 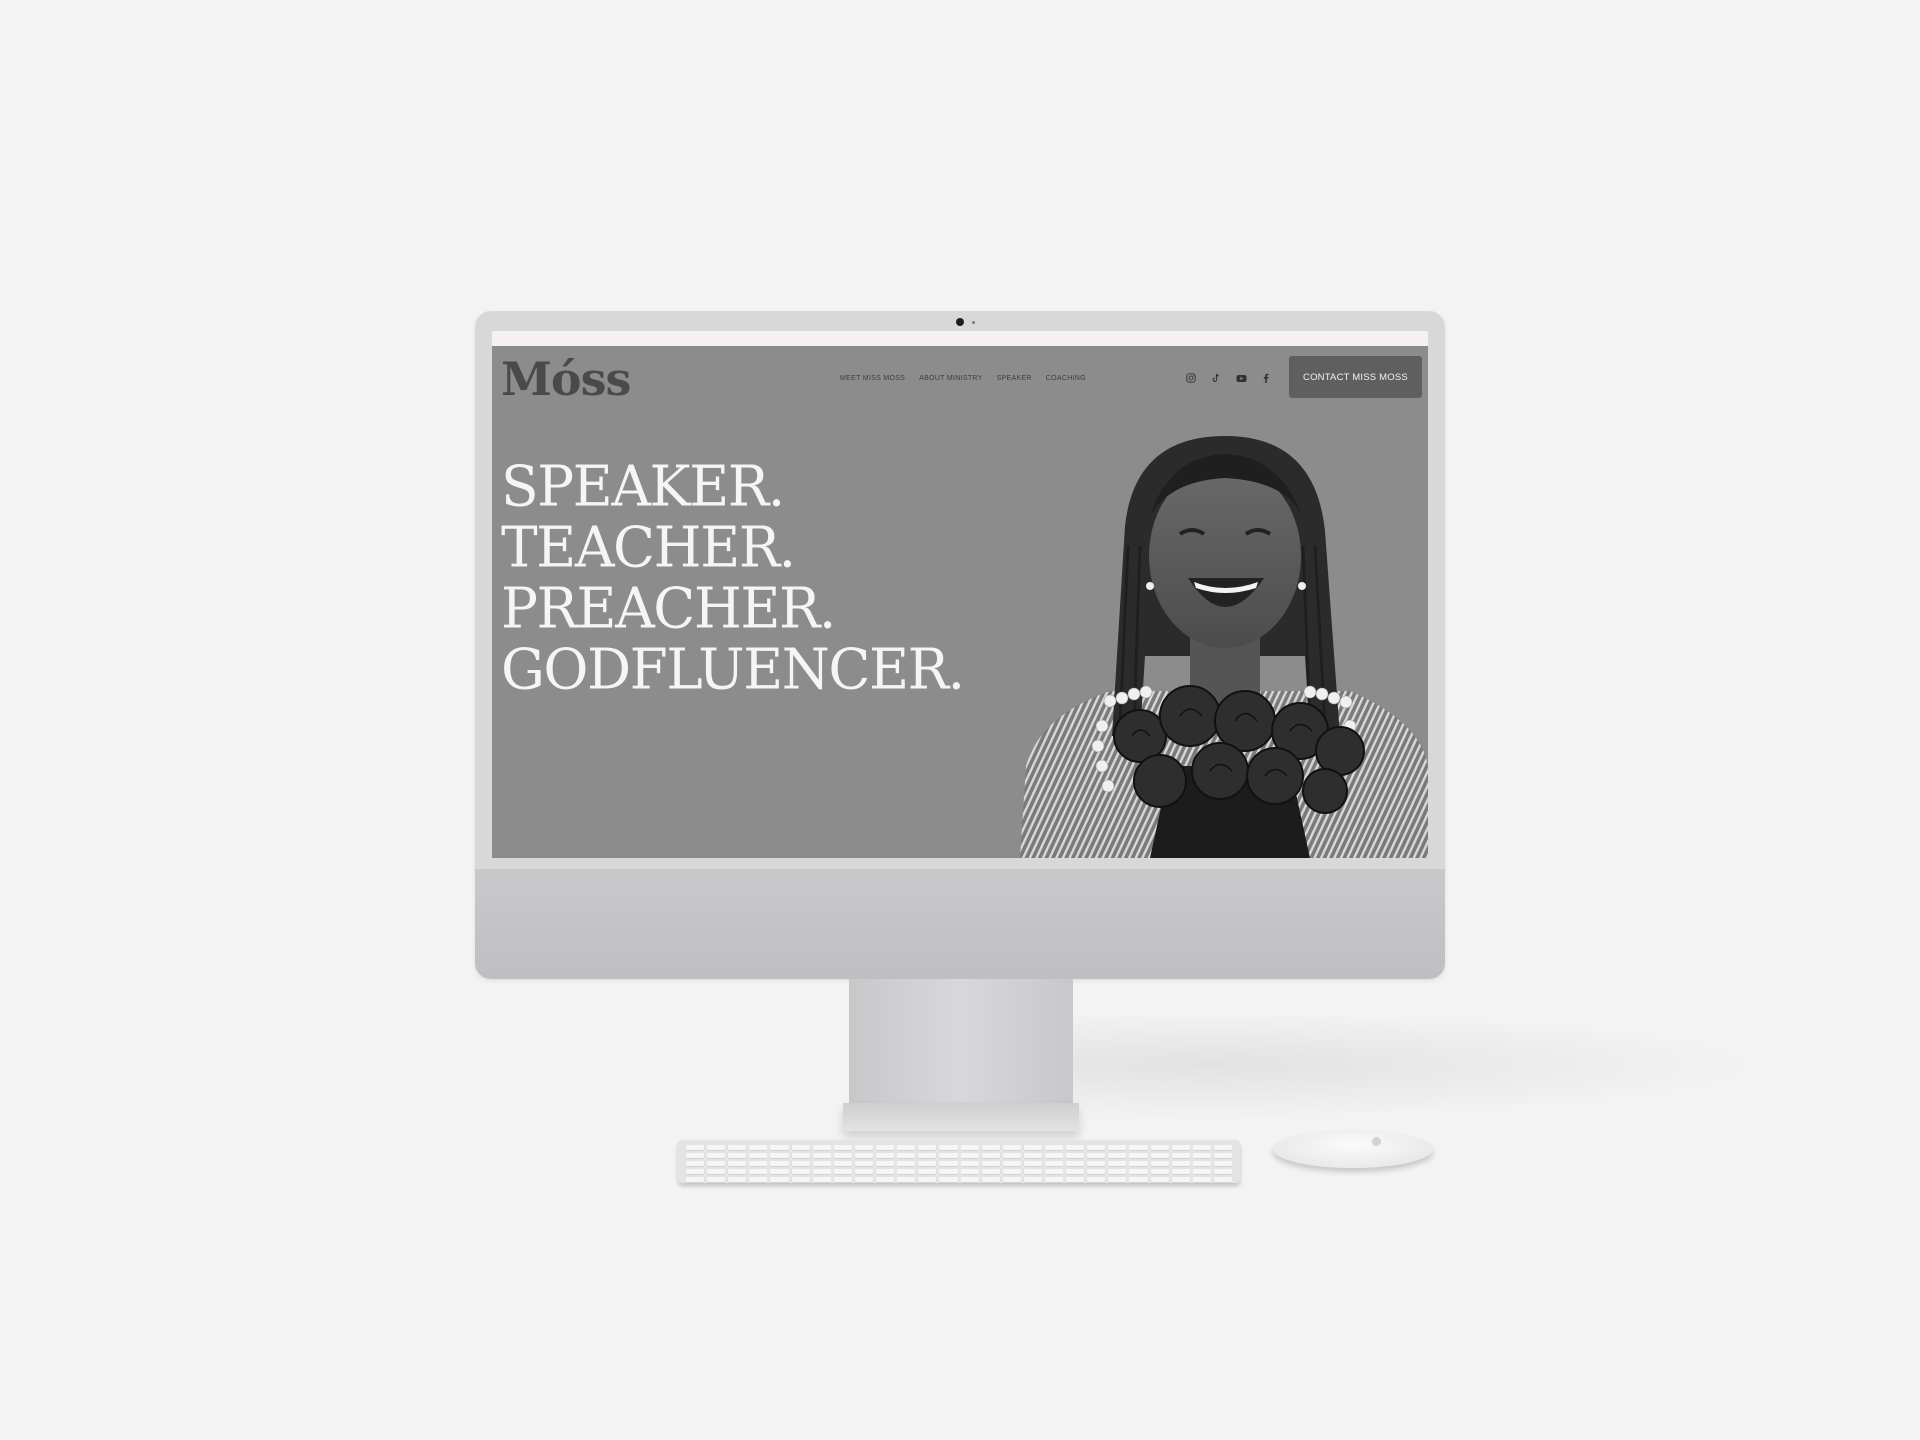 What do you see at coordinates (648, 547) in the screenshot?
I see `headline-line: TEACHER.` at bounding box center [648, 547].